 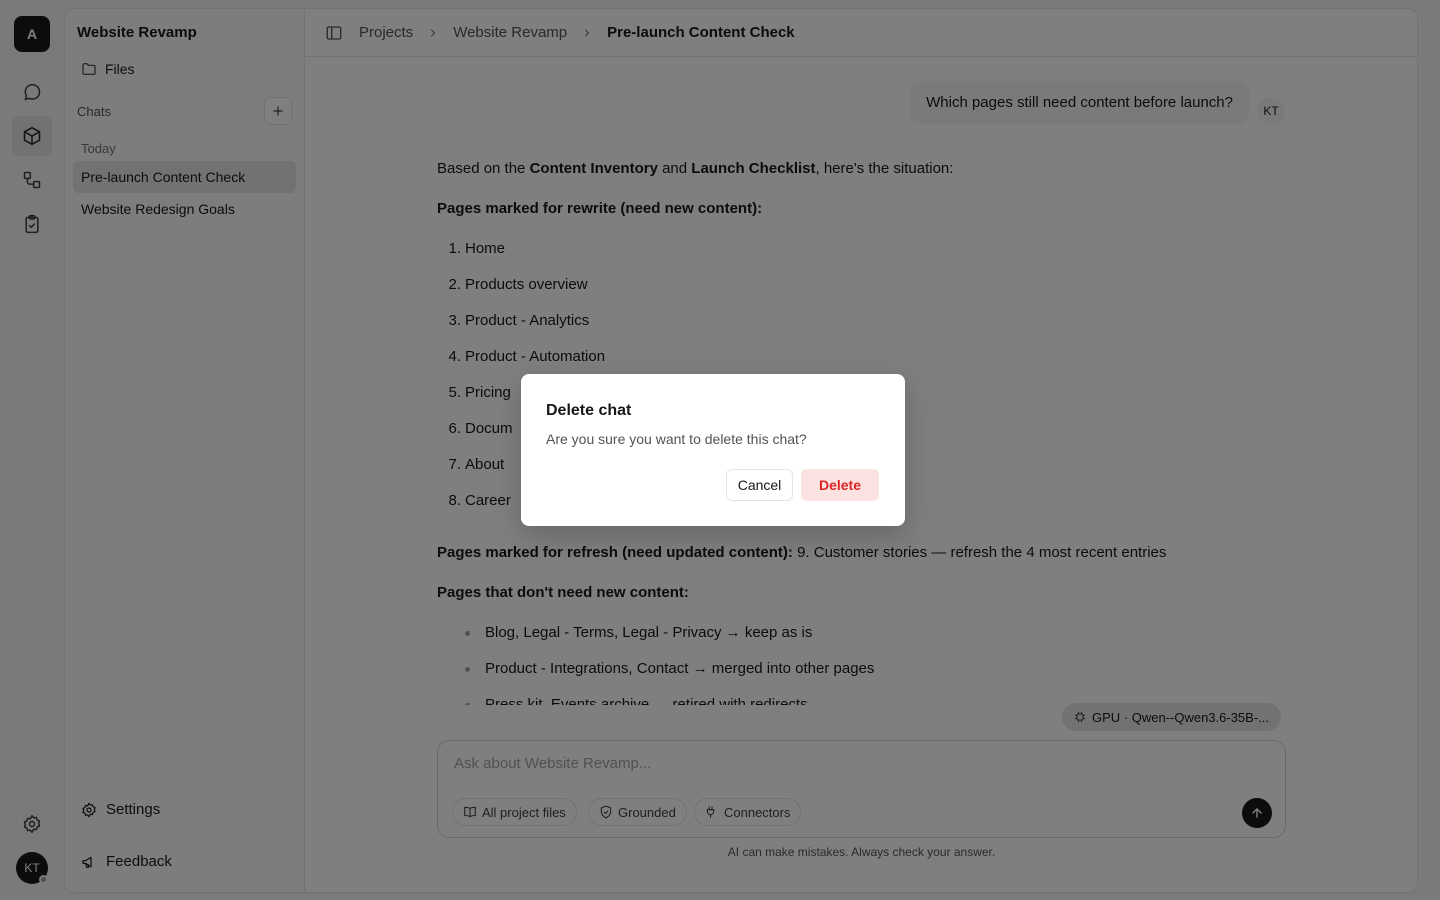 What do you see at coordinates (840, 485) in the screenshot?
I see `delete-button: Delete` at bounding box center [840, 485].